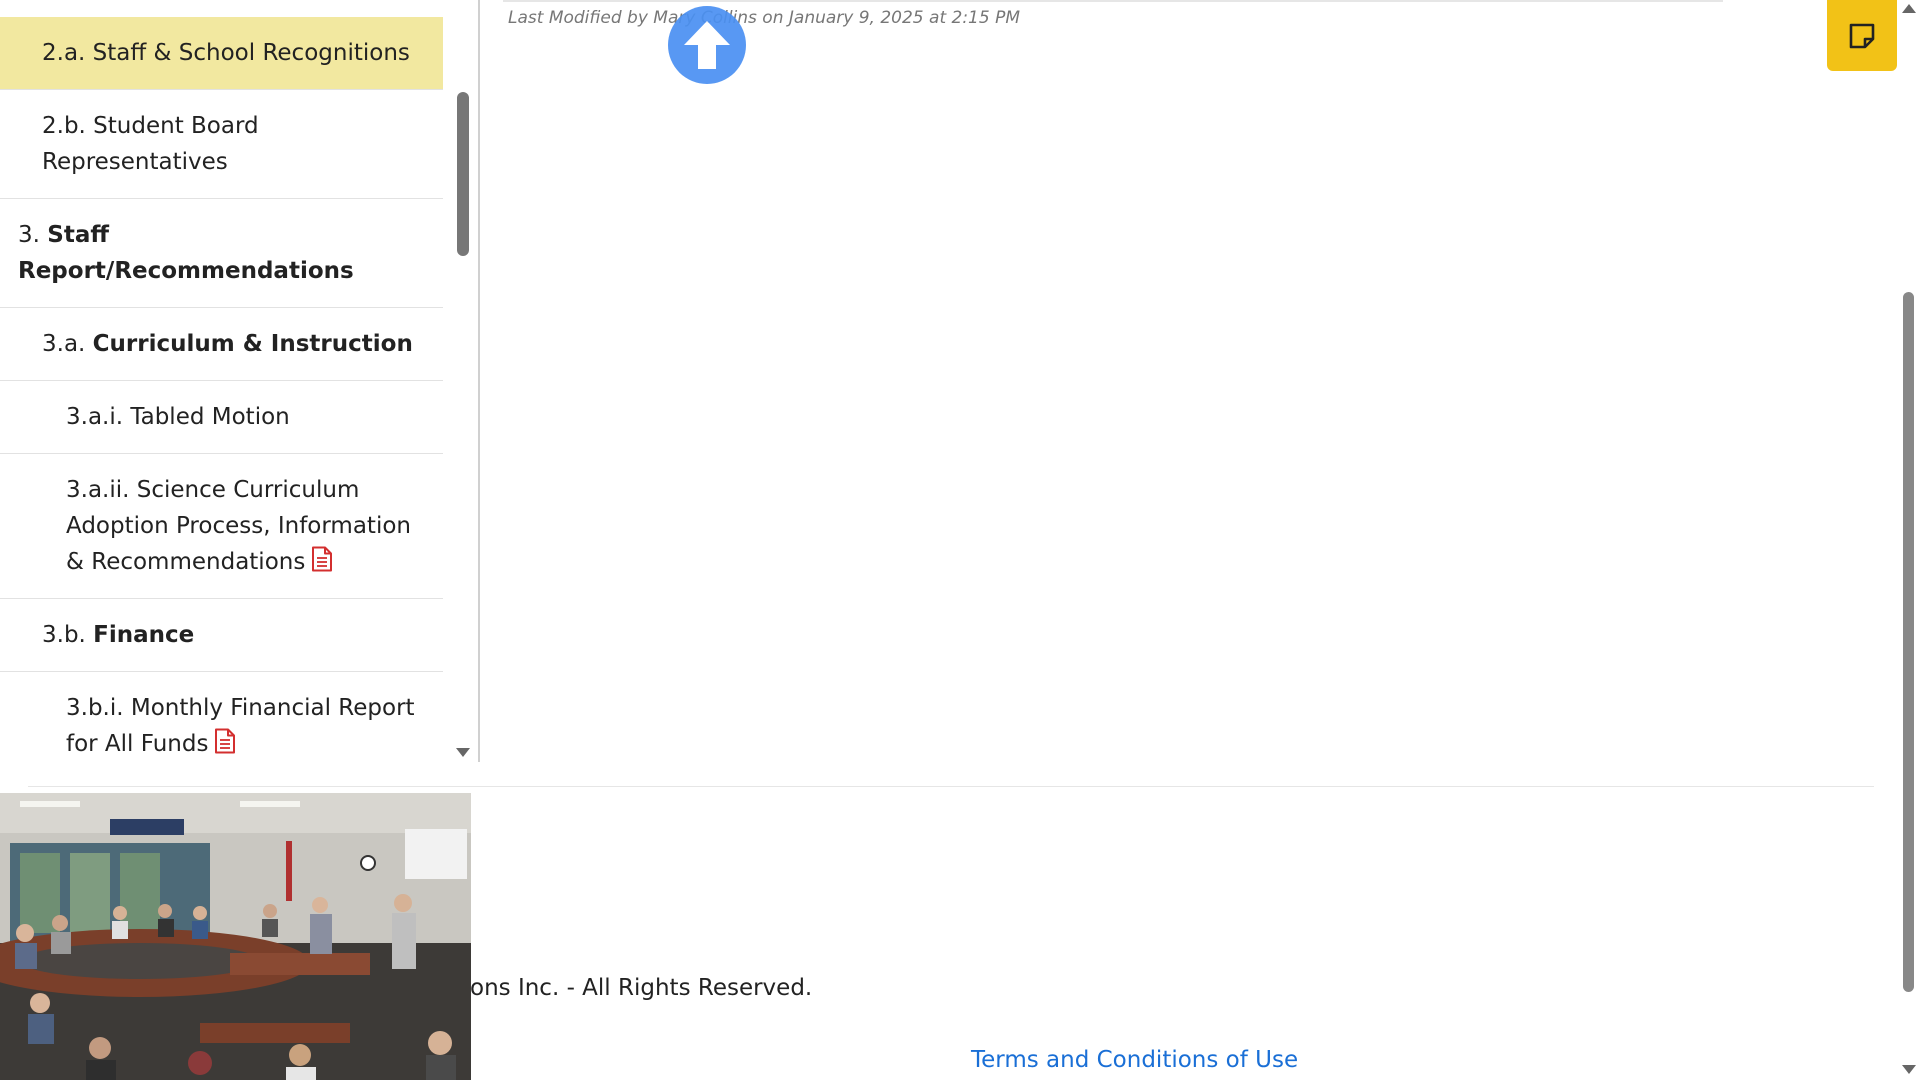  What do you see at coordinates (1909, 8) in the screenshot?
I see `page-scroll-up-arrow` at bounding box center [1909, 8].